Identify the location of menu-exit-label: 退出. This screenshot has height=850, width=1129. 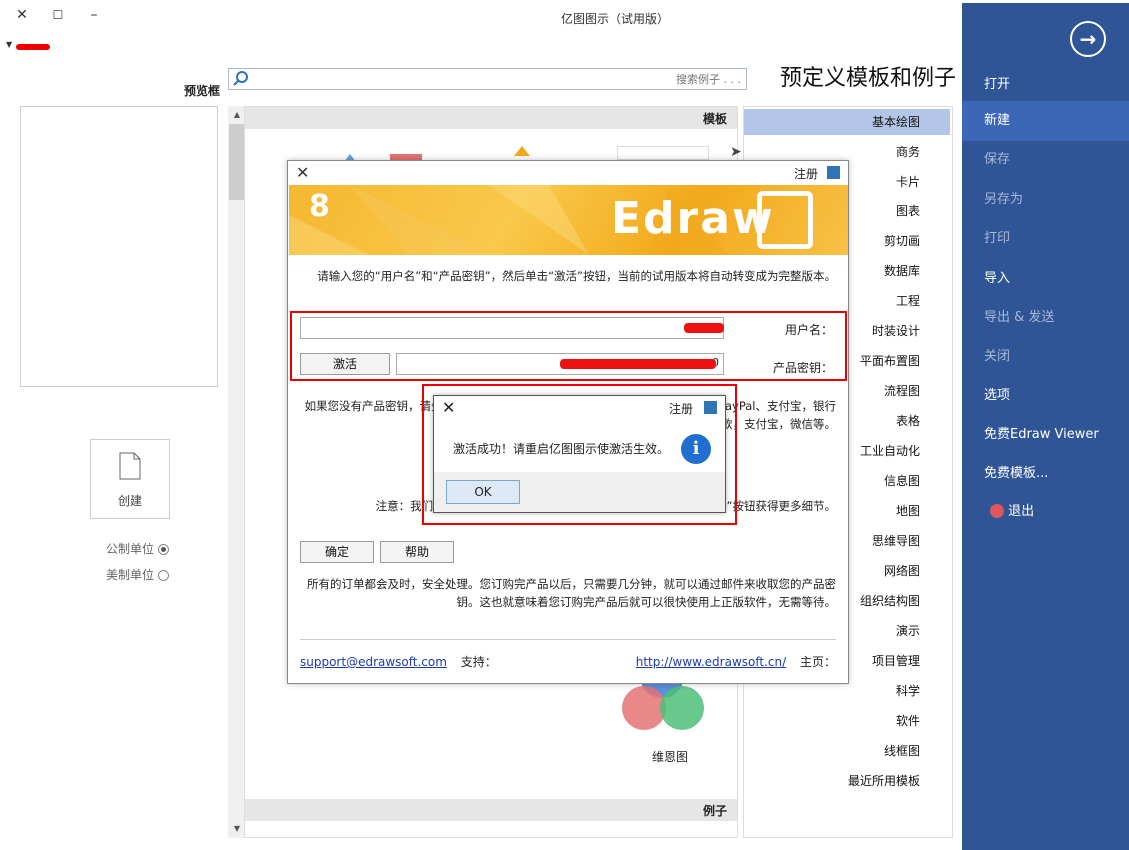
(1021, 511).